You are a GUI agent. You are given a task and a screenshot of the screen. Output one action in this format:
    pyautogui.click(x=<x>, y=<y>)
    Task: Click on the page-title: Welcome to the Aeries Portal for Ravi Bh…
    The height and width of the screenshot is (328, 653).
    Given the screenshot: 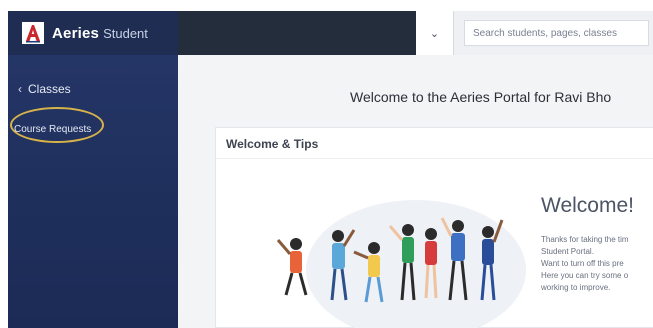 What is the action you would take?
    pyautogui.click(x=481, y=97)
    